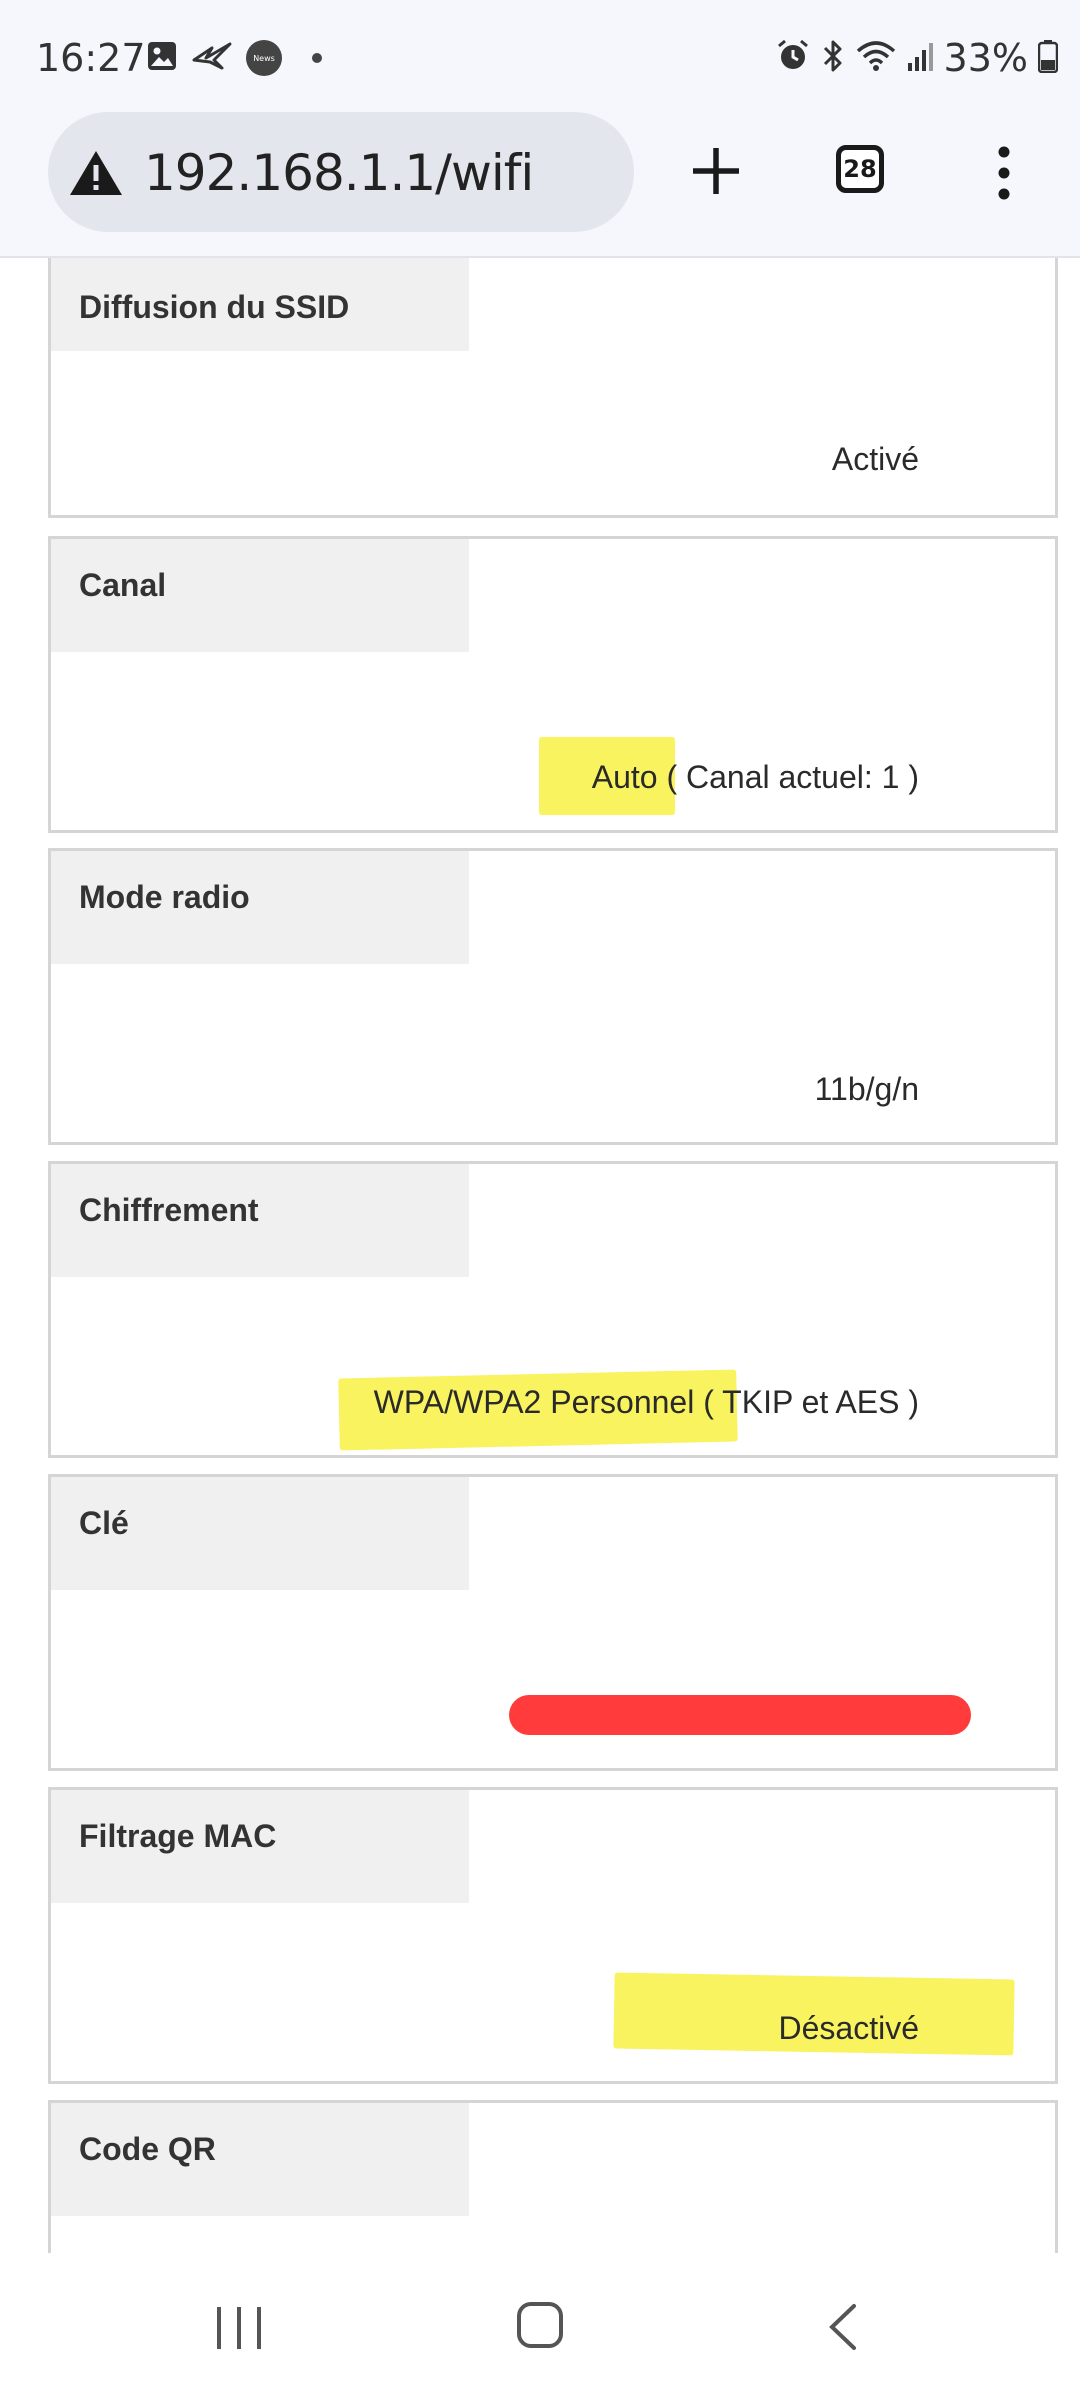 This screenshot has height=2400, width=1080. Describe the element at coordinates (833, 58) in the screenshot. I see `bluetooth-icon` at that location.